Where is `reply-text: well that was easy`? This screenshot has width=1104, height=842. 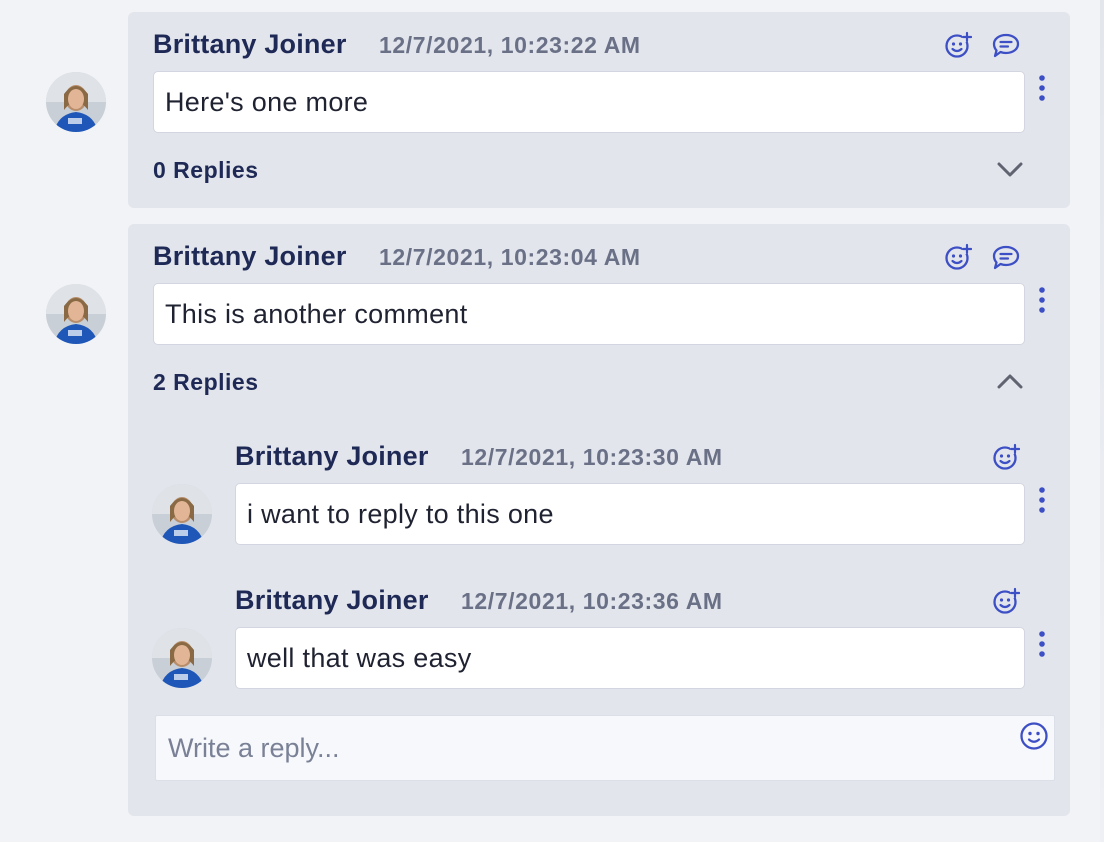 reply-text: well that was easy is located at coordinates (630, 658).